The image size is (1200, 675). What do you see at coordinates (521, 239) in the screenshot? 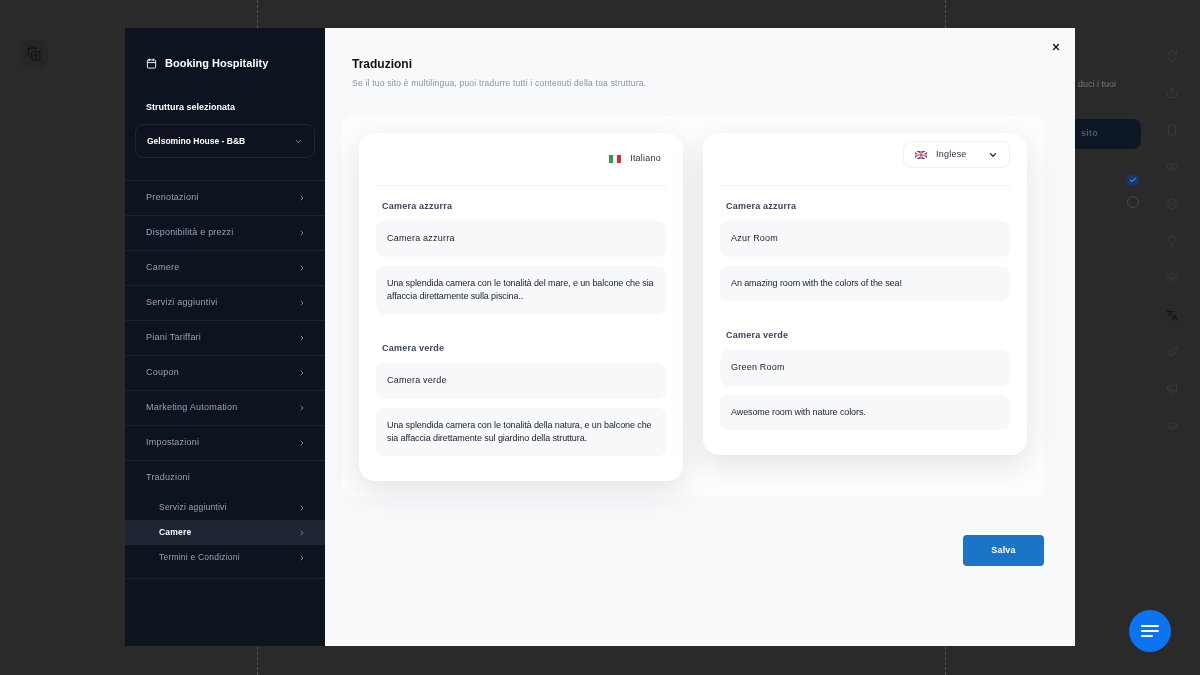
I see `name-field: Camera azzurra` at bounding box center [521, 239].